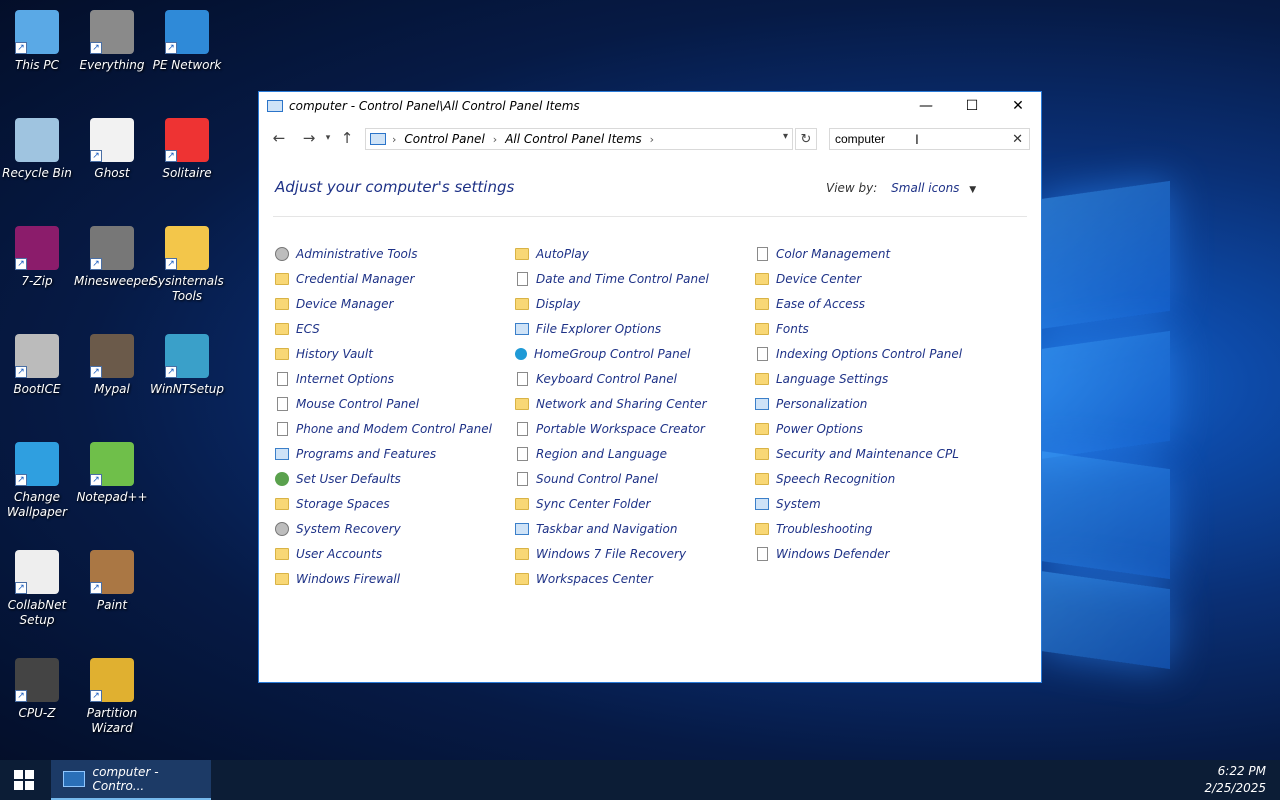 The height and width of the screenshot is (800, 1280). I want to click on cp-item-personalization: Personalization, so click(811, 404).